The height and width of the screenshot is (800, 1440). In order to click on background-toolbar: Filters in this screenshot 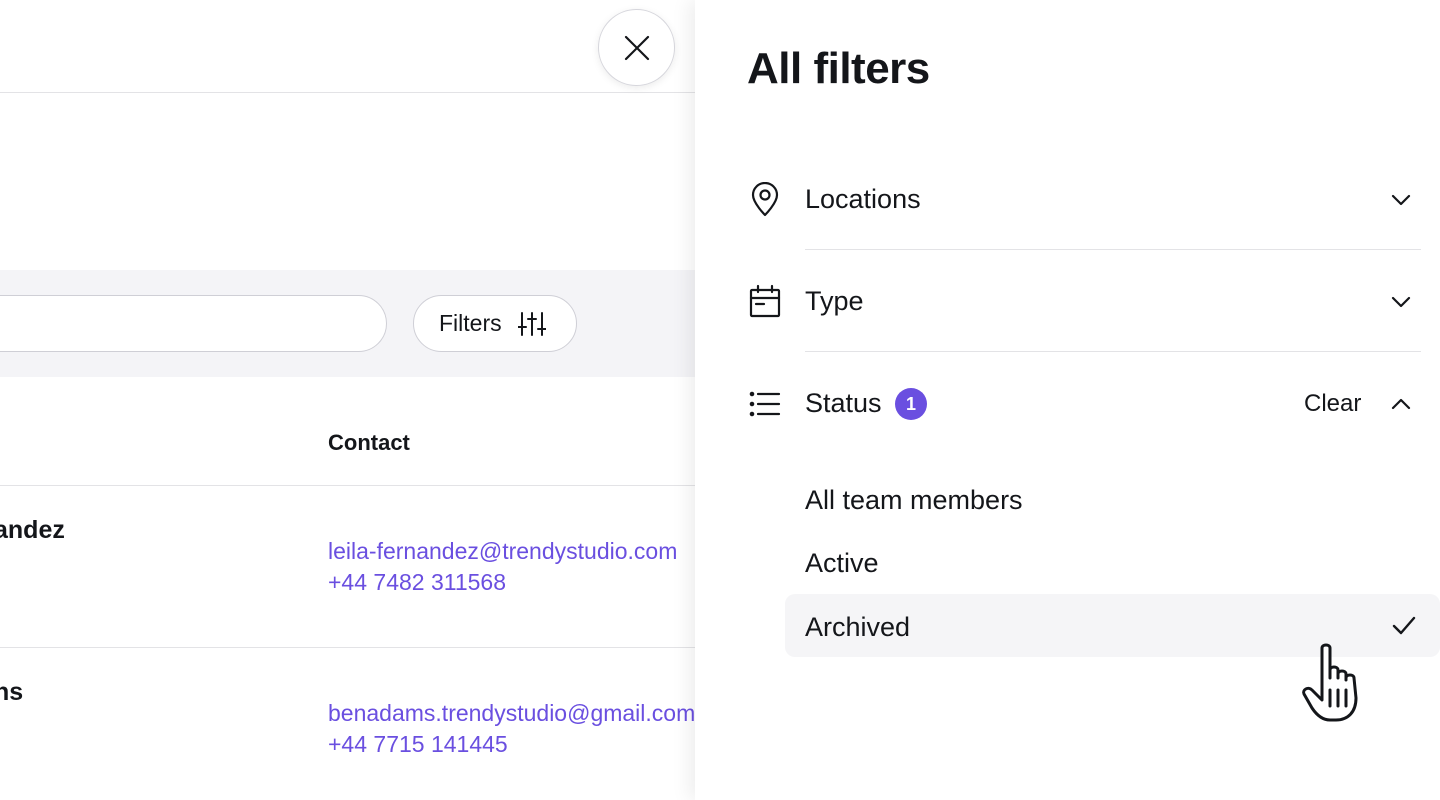, I will do `click(347, 323)`.